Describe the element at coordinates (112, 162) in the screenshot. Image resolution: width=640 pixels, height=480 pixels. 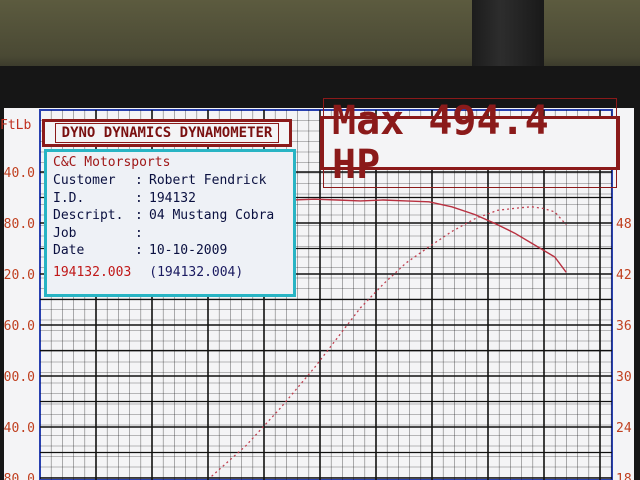
I see `company-name: C&C Motorsports` at that location.